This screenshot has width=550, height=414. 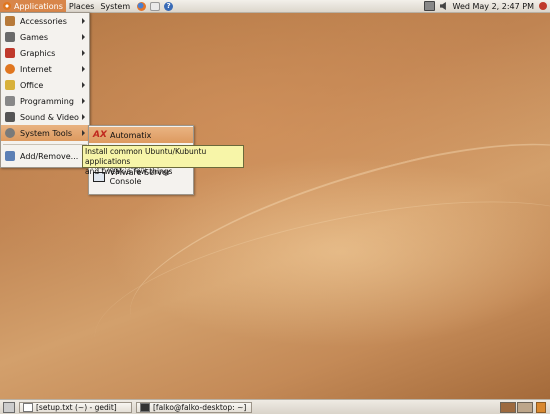 What do you see at coordinates (10, 156) in the screenshot?
I see `add-remove-icon` at bounding box center [10, 156].